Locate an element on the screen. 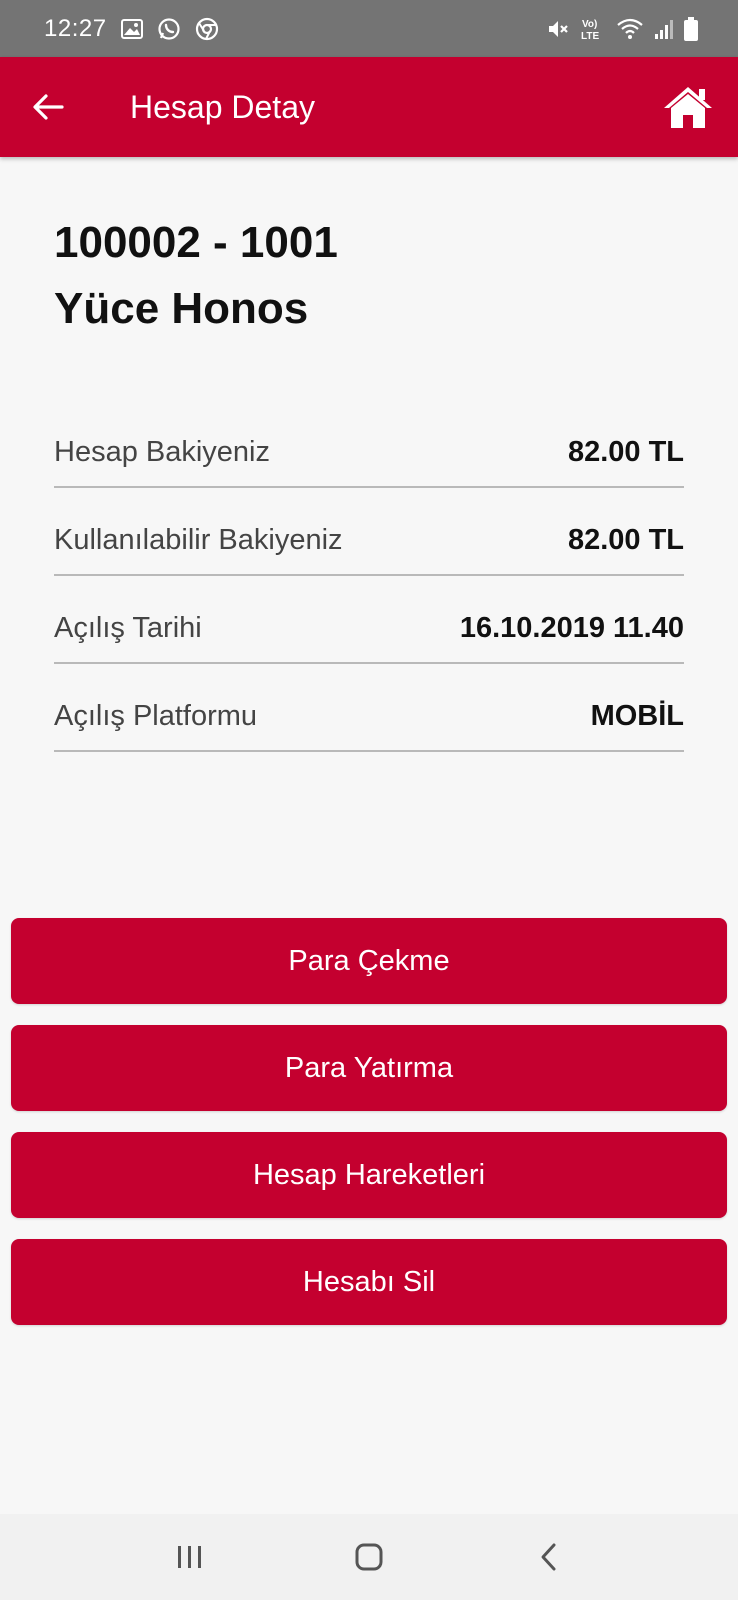 Image resolution: width=738 pixels, height=1600 pixels. volte-icon: Vo) LTE is located at coordinates (593, 29).